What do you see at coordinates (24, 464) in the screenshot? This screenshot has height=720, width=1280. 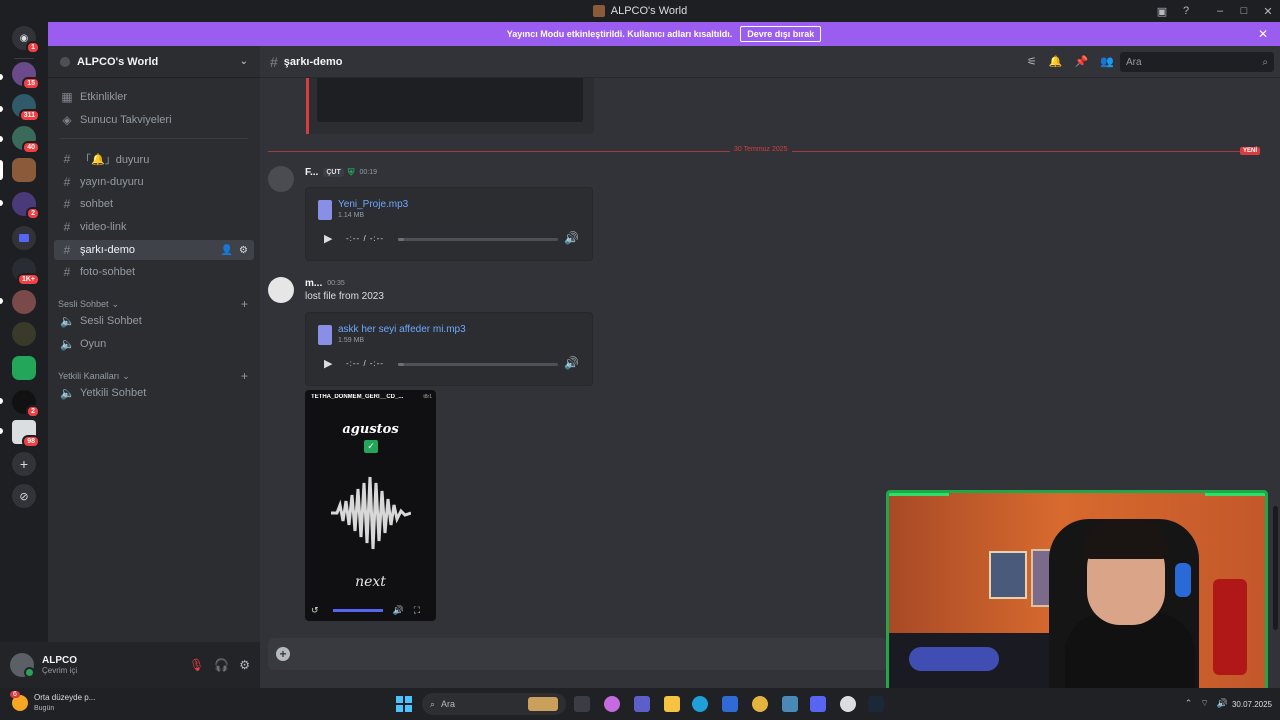 I see `add-server-icon: +` at bounding box center [24, 464].